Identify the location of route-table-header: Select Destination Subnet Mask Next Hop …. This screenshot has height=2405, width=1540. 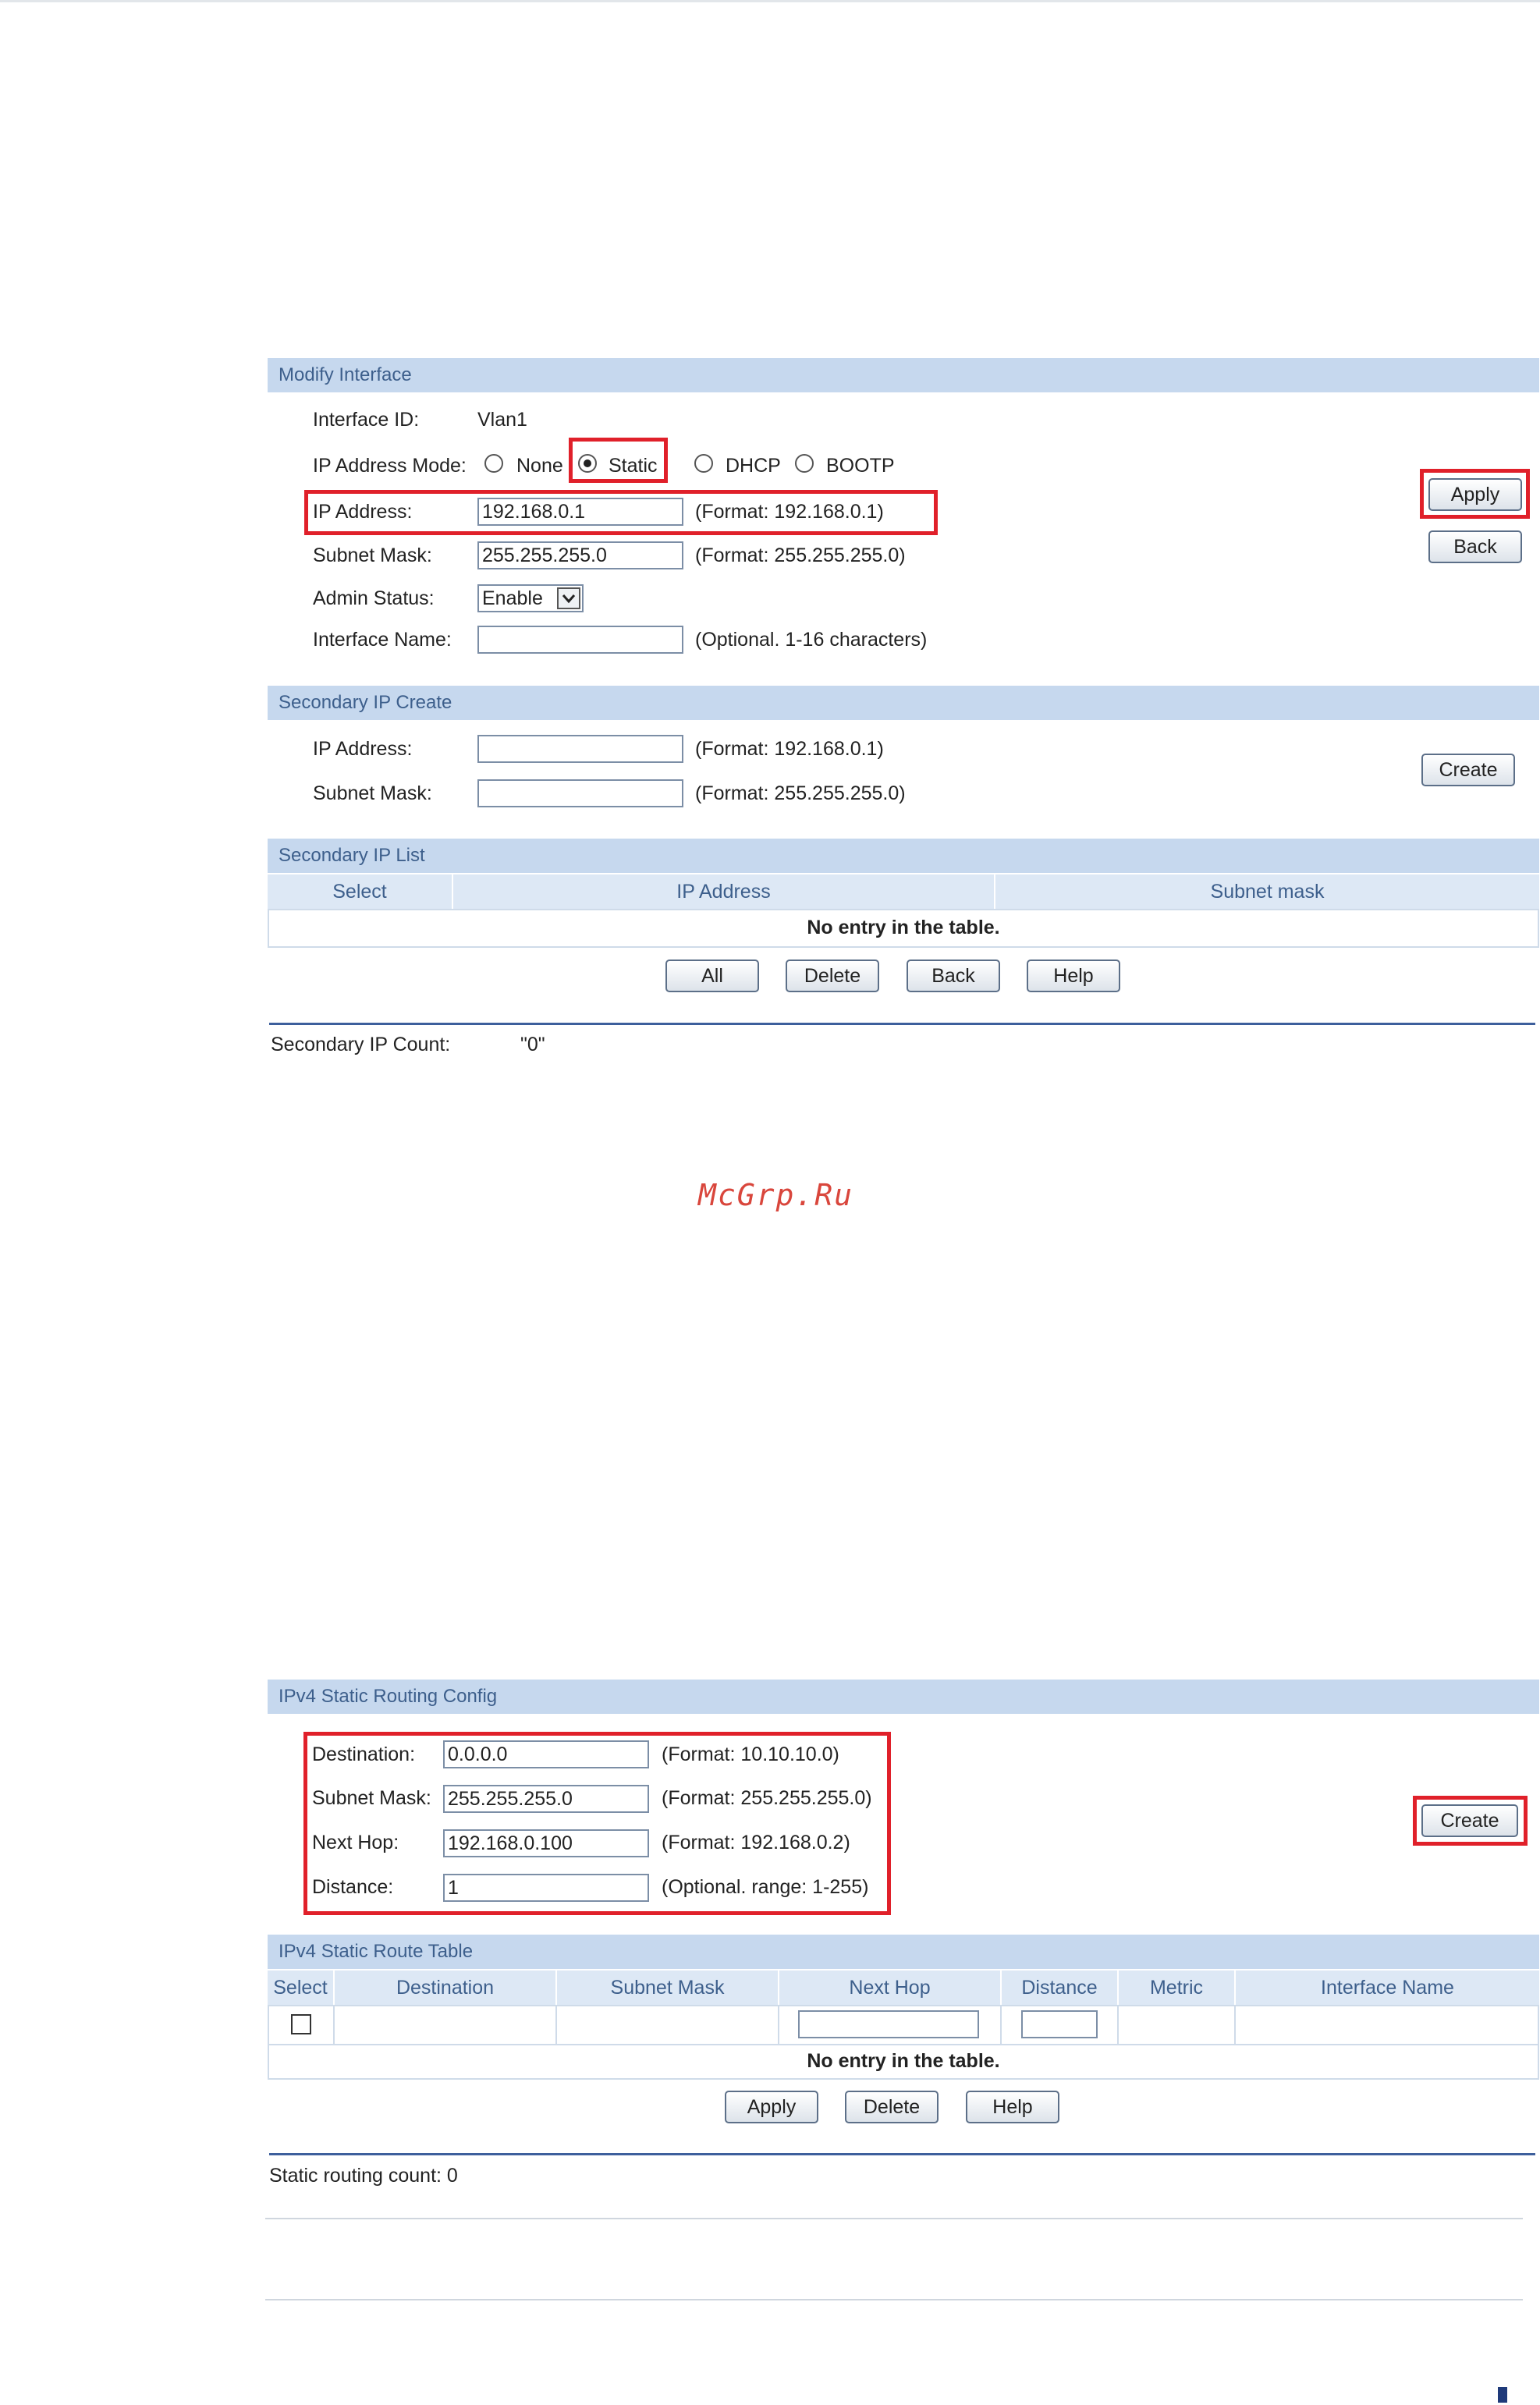
(903, 1987).